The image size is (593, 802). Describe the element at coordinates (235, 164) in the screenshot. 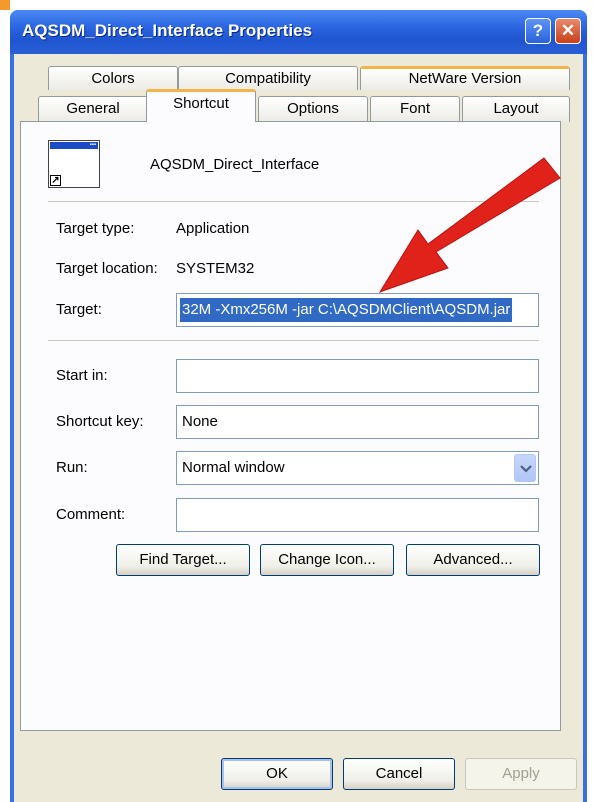

I see `app-name: AQSDM_Direct_Interface` at that location.